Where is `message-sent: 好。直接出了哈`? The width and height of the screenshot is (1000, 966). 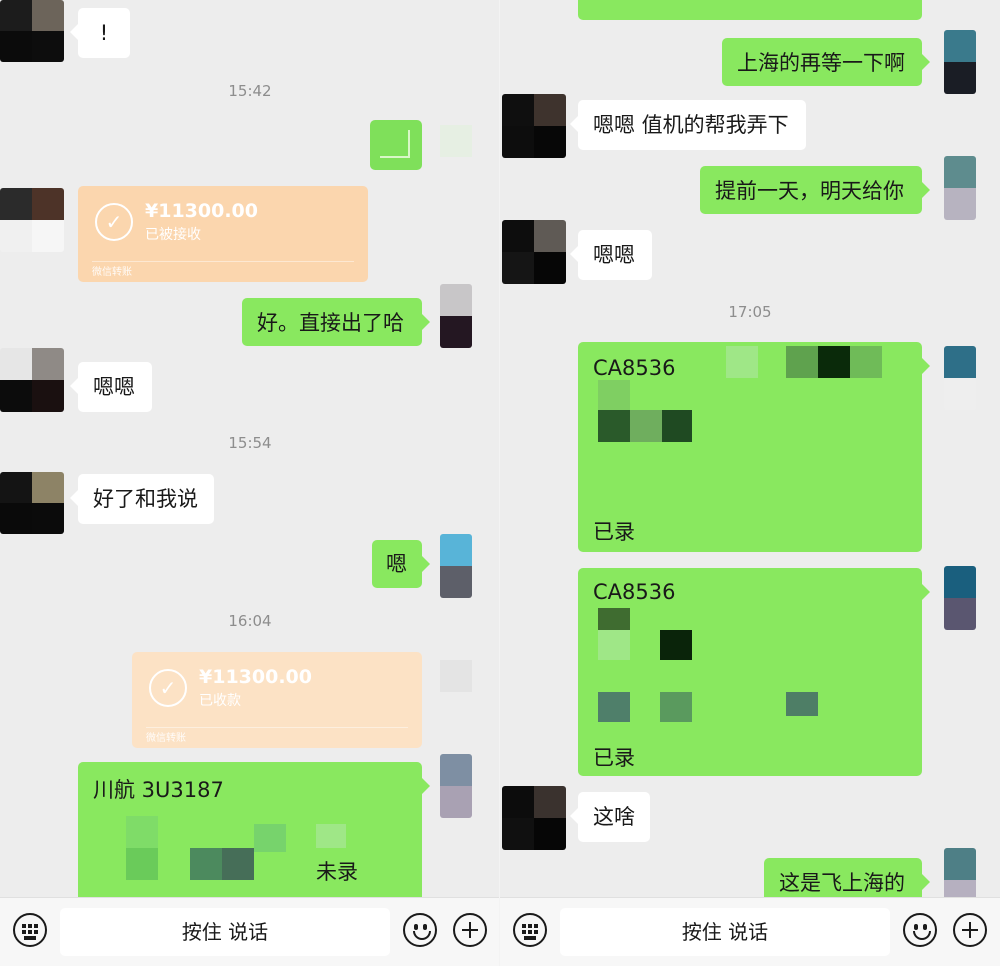
message-sent: 好。直接出了哈 is located at coordinates (336, 322).